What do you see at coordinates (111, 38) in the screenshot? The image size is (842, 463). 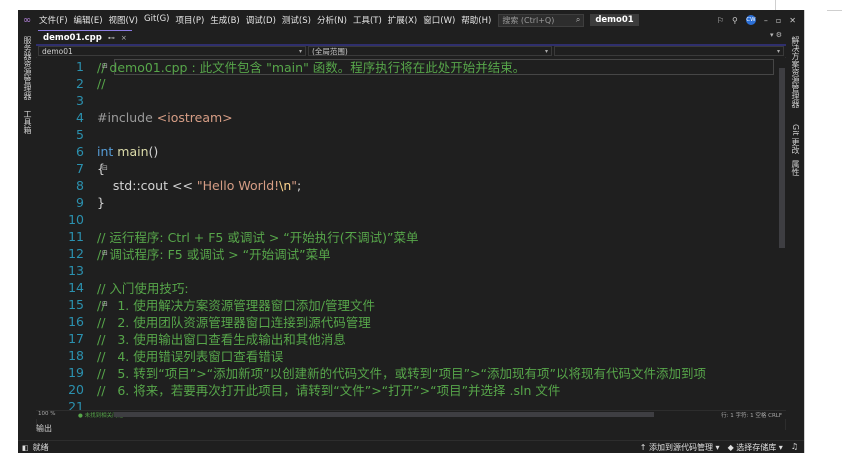 I see `pin-icon: ⊷` at bounding box center [111, 38].